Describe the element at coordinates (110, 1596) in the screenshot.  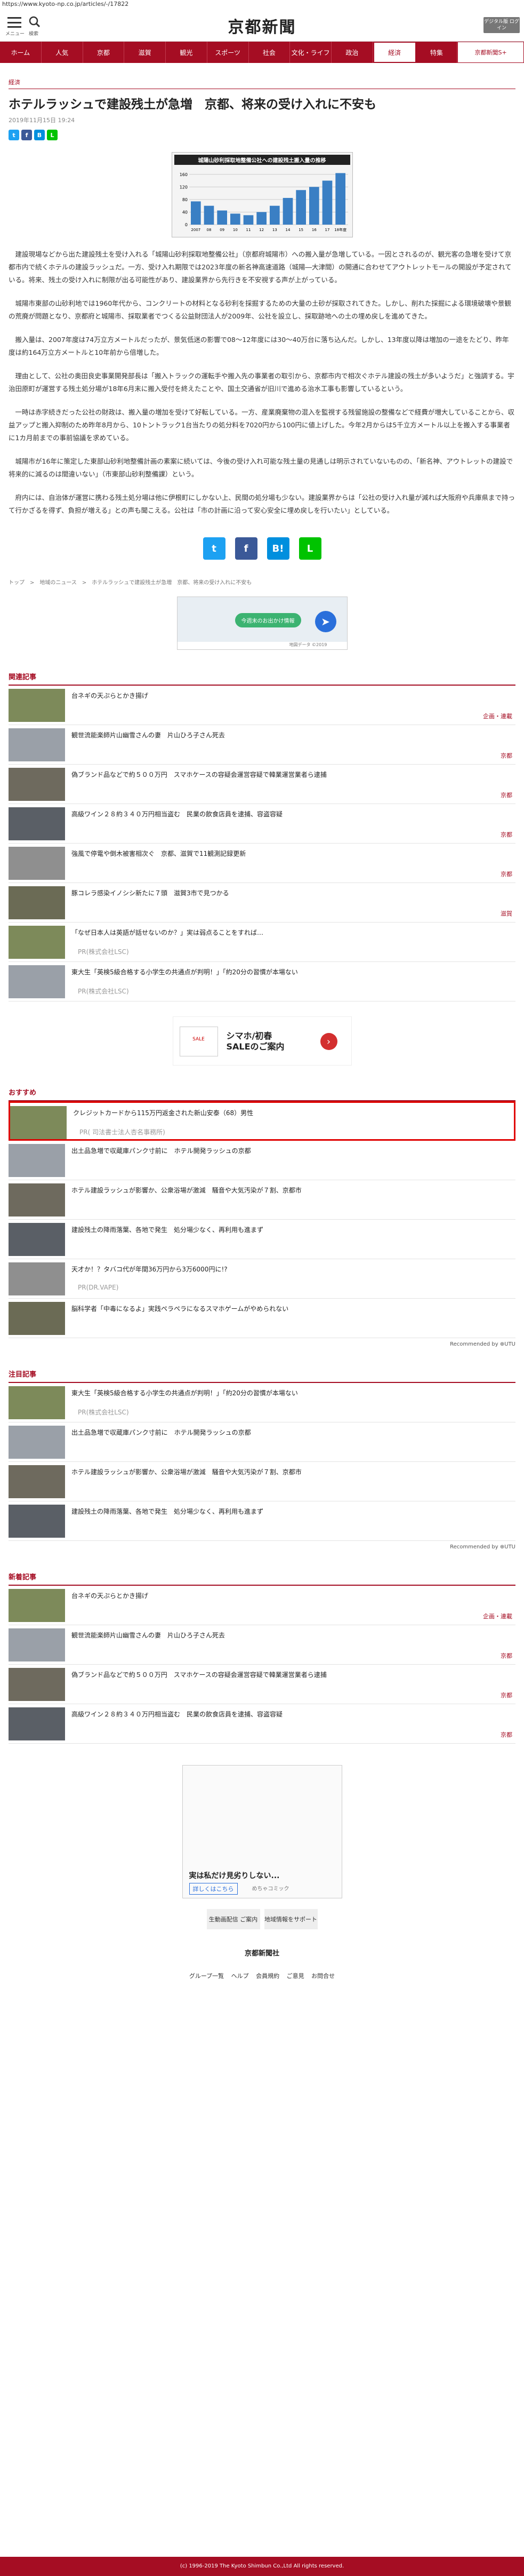
I see `list-item-title: 台ネギの天ぷらとかき揚げ` at that location.